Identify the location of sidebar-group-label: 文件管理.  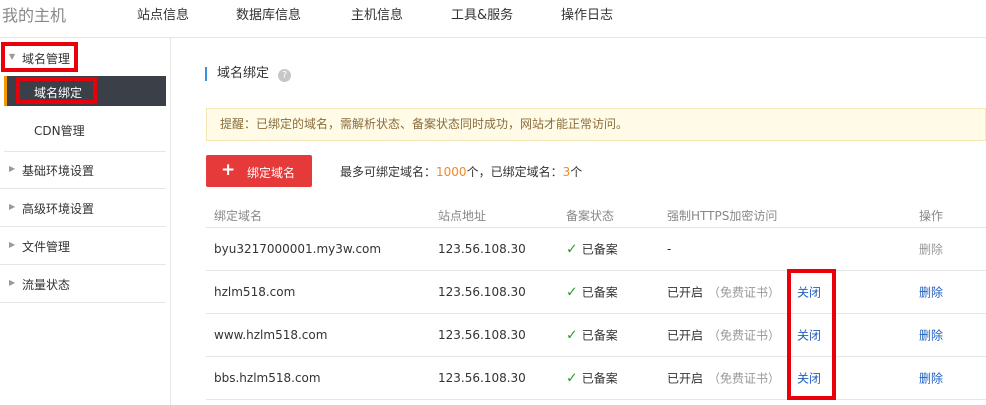
(46, 247).